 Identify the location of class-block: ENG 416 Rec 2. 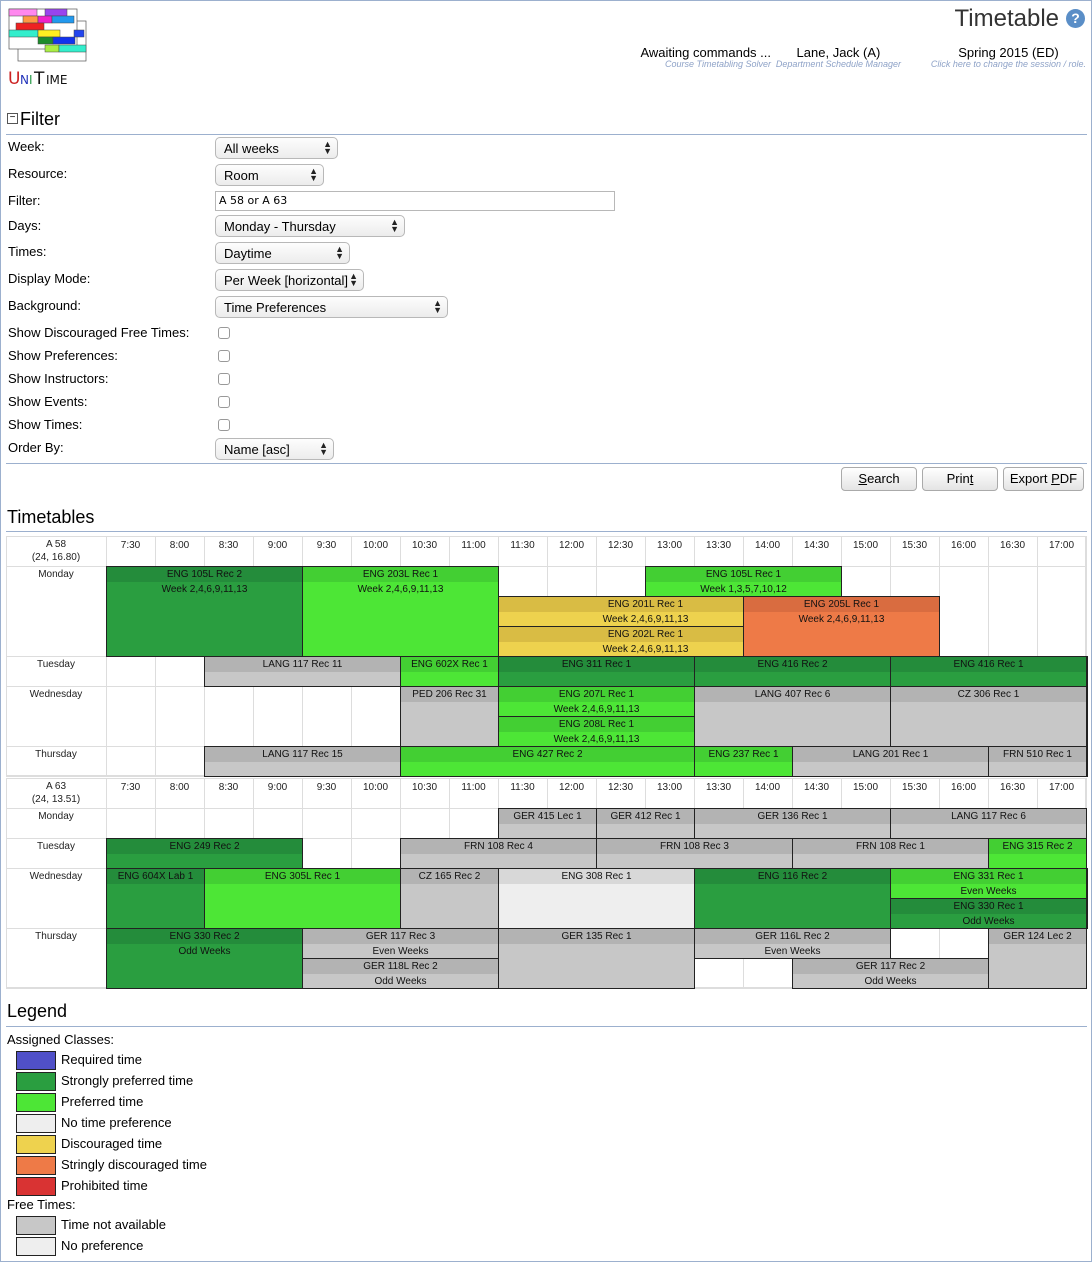
(792, 671).